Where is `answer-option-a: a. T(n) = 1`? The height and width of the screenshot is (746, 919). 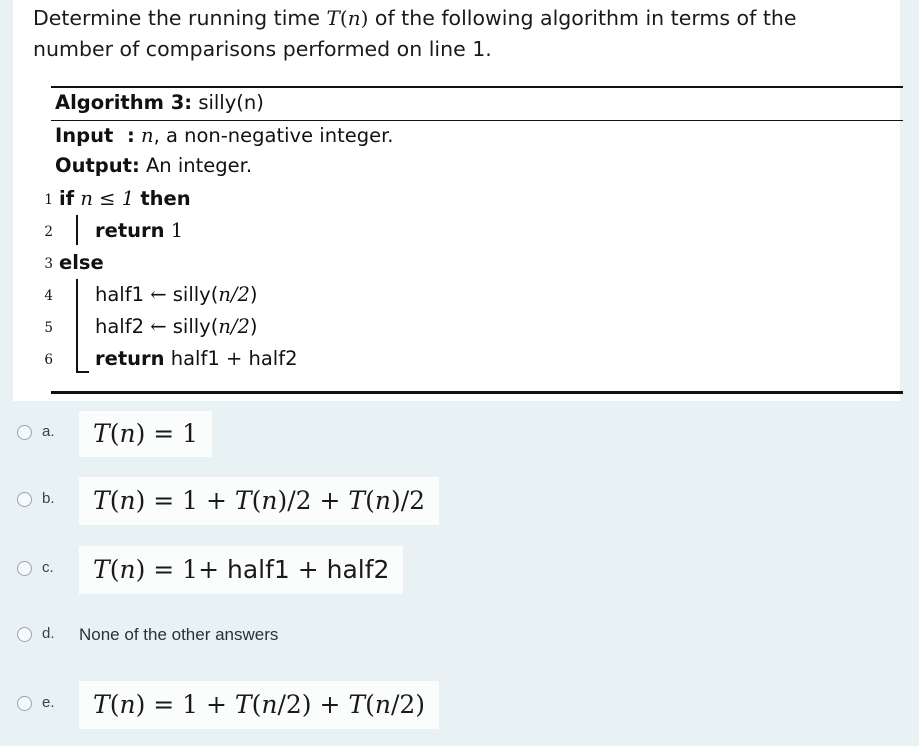
answer-option-a: a. T(n) = 1 is located at coordinates (459, 435).